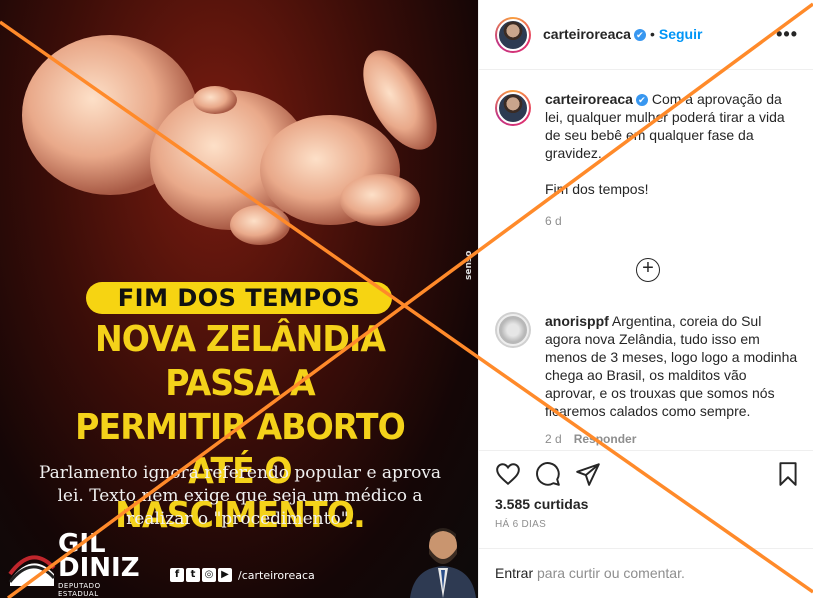 The width and height of the screenshot is (813, 598). What do you see at coordinates (240, 361) in the screenshot?
I see `headline-line: NOVA ZELÂNDIA PASSA A` at bounding box center [240, 361].